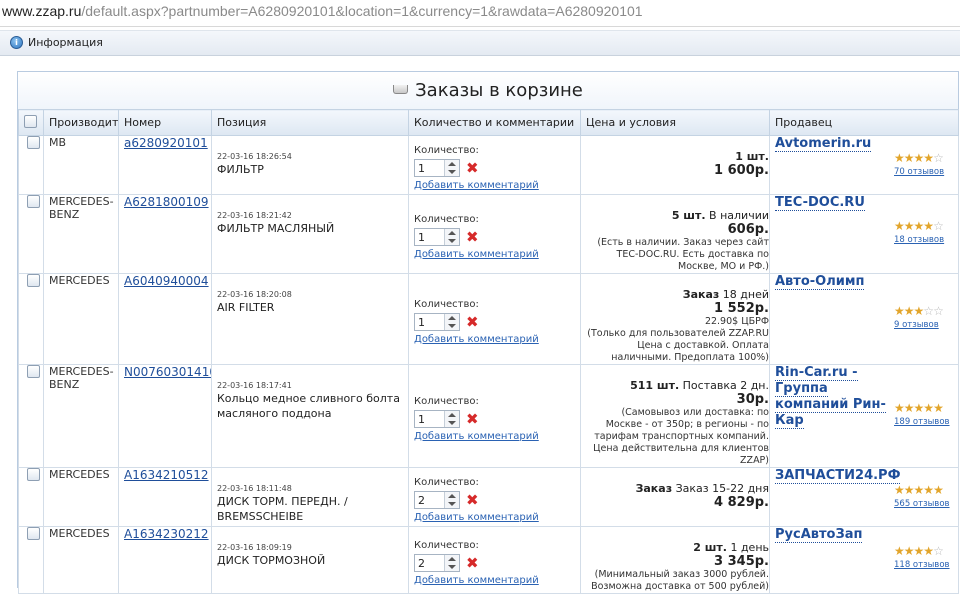 This screenshot has width=960, height=594. I want to click on col-manufacturer: Производитель, so click(81, 122).